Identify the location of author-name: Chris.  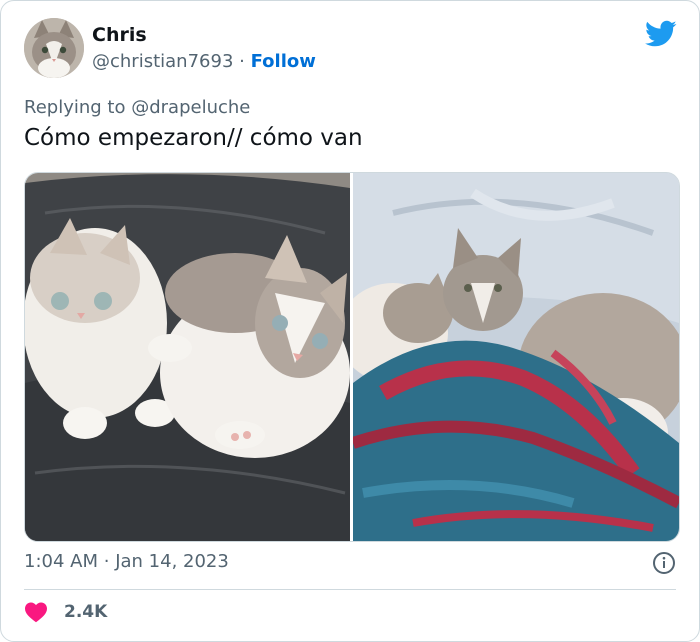
(119, 35).